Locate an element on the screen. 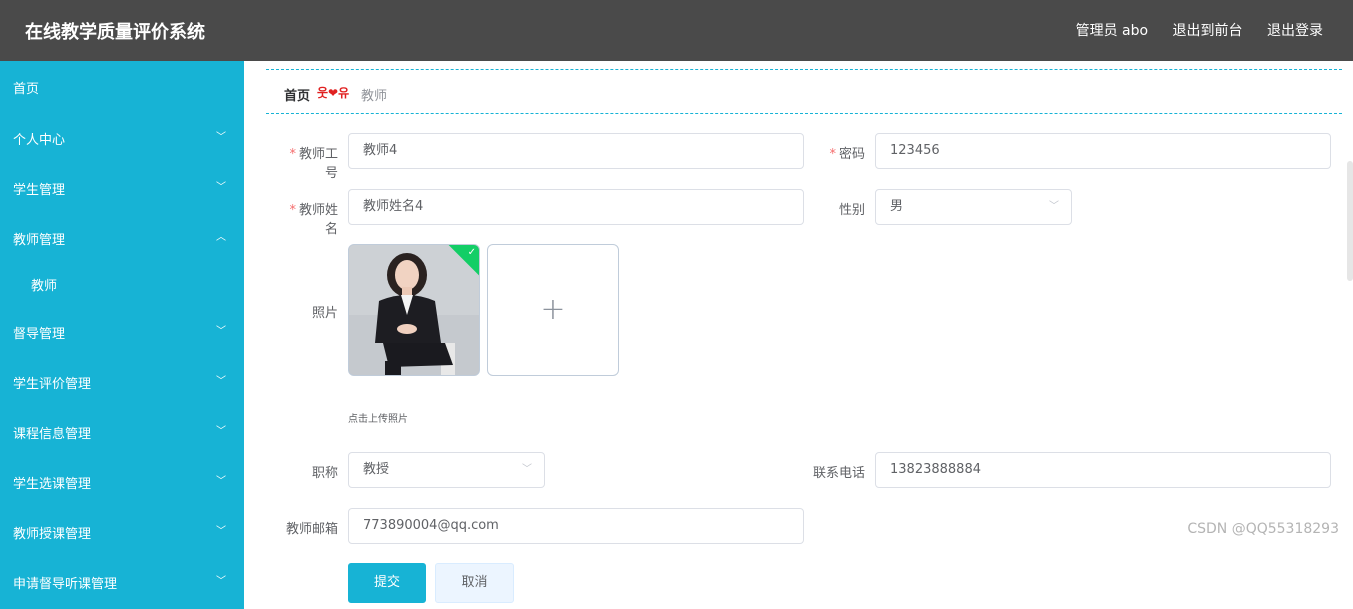 The width and height of the screenshot is (1353, 609). sidebar-item-supervisor-management: 督导管理 ﹀ is located at coordinates (122, 331).